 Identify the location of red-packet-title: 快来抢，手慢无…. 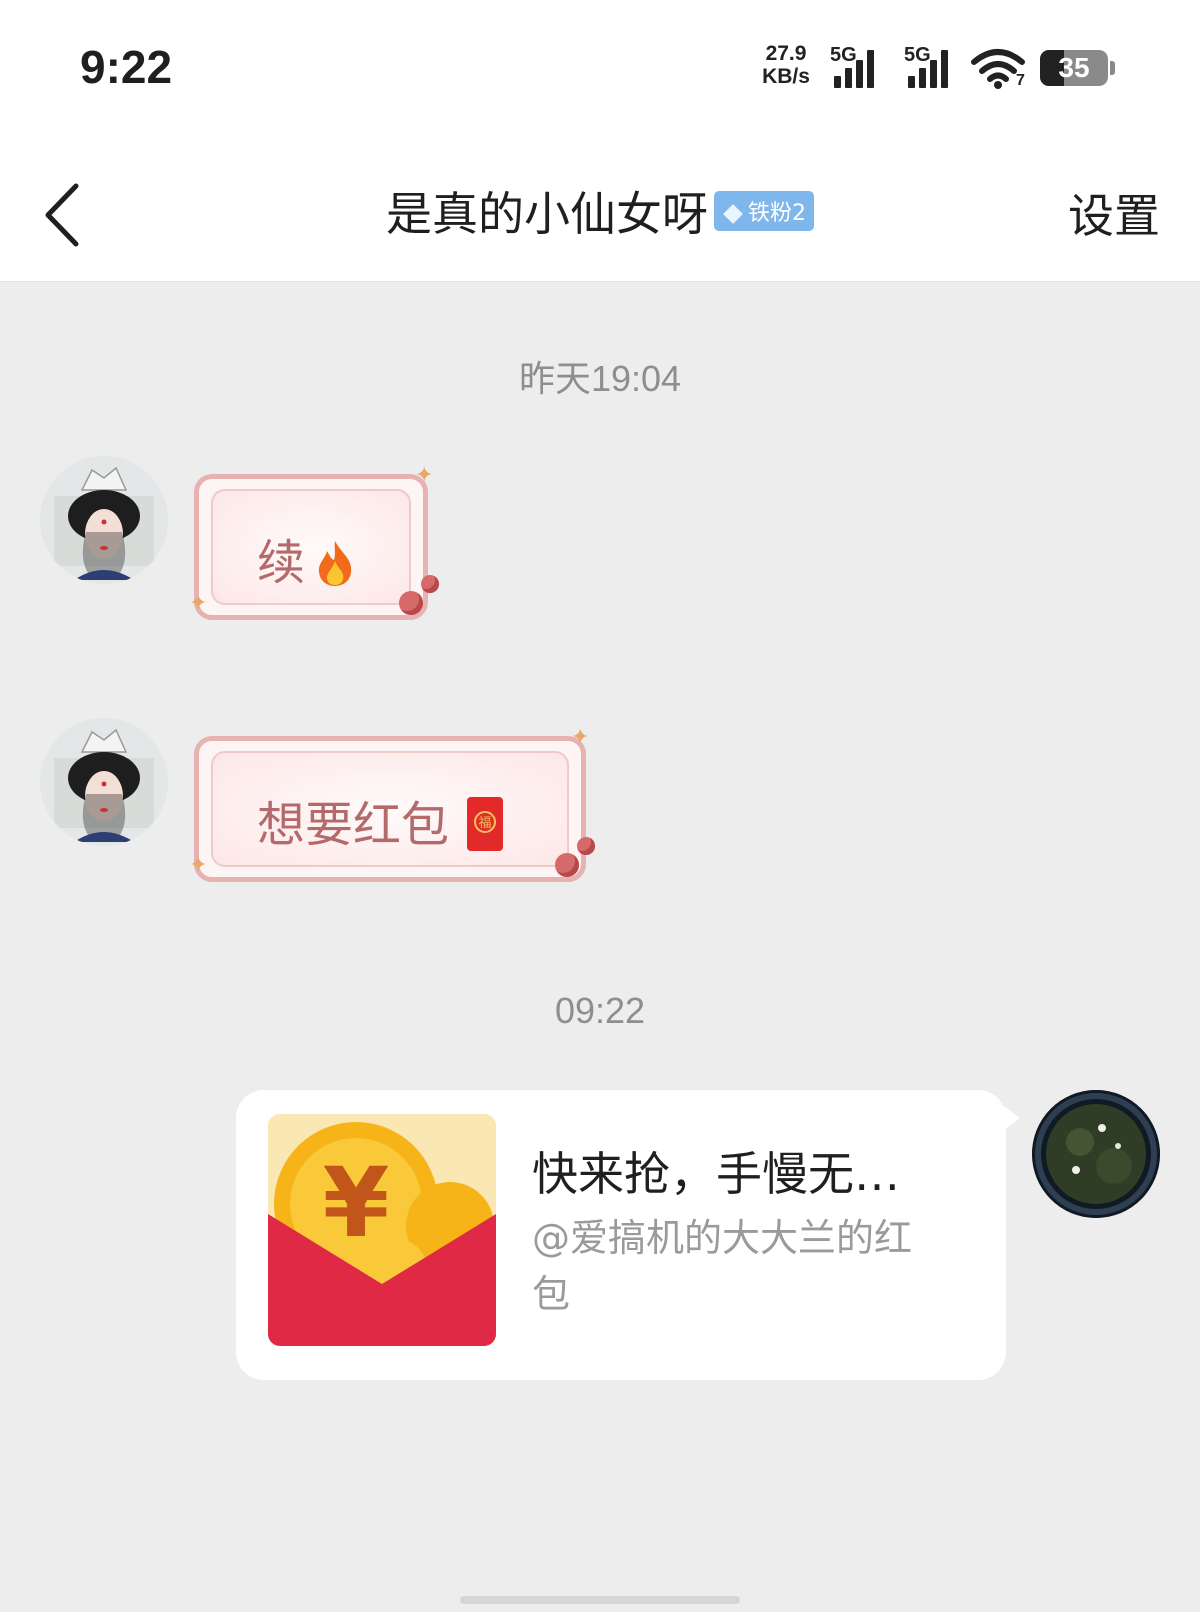
(716, 1174).